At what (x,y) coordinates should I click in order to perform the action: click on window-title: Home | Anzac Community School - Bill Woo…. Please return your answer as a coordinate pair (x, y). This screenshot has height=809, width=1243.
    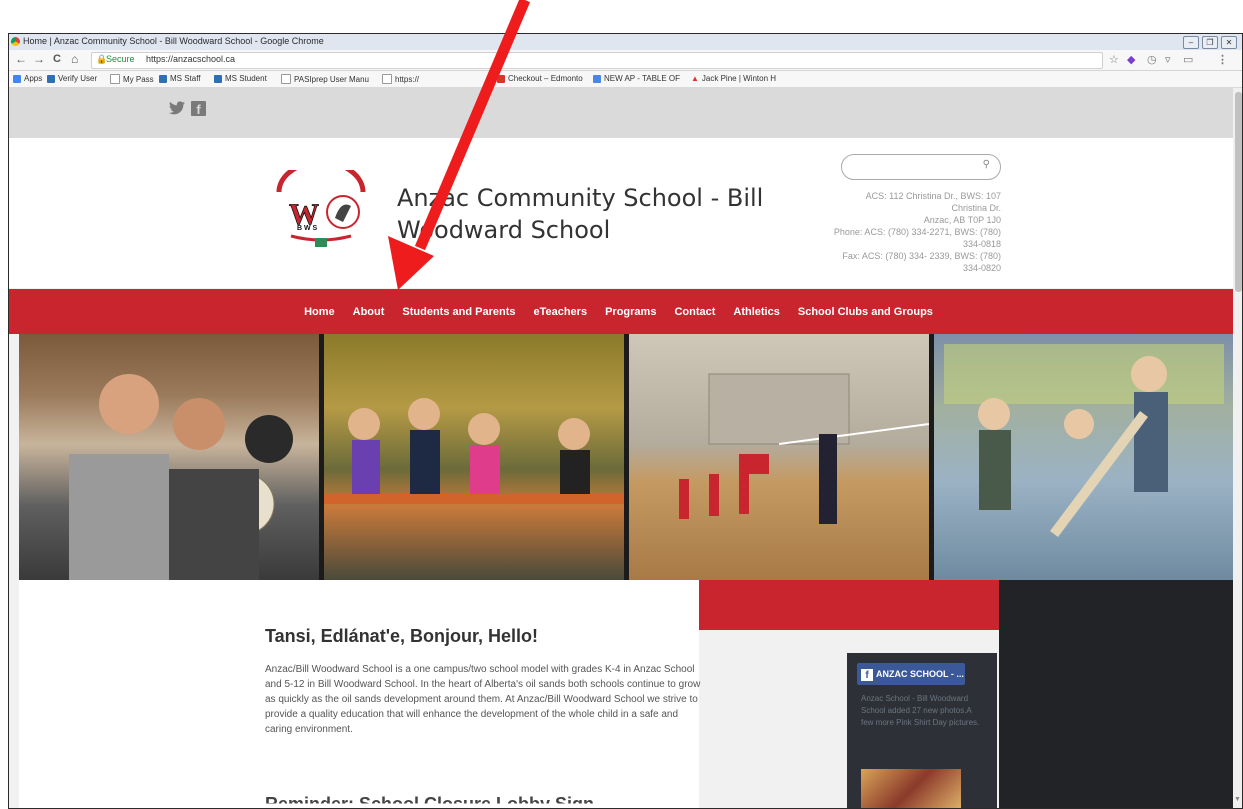
    Looking at the image, I should click on (173, 41).